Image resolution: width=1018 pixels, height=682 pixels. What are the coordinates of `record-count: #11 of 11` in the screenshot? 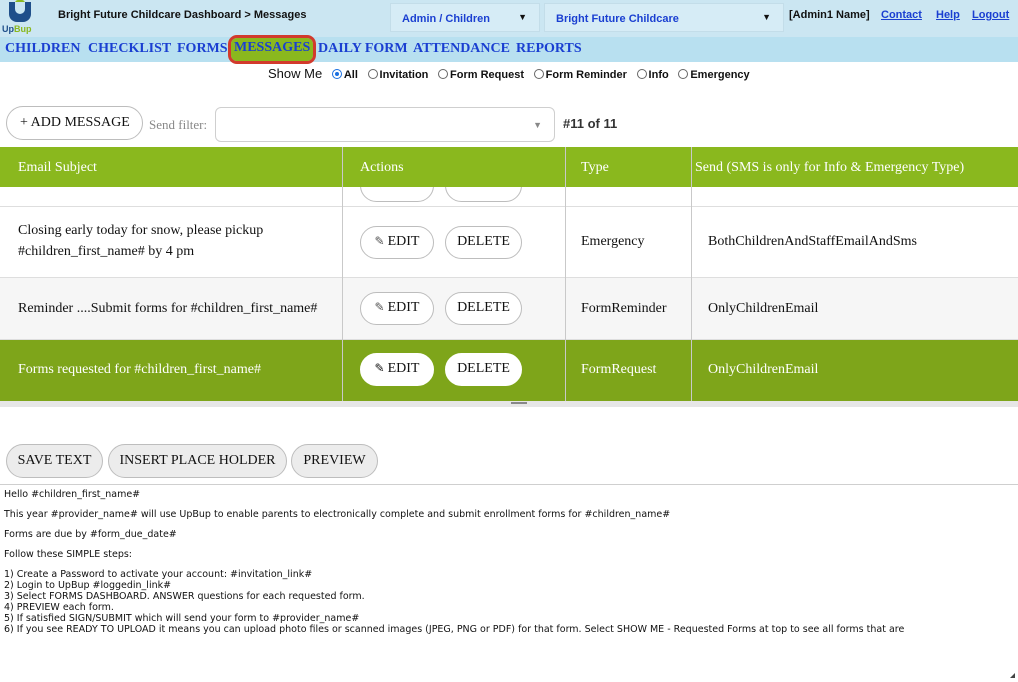 It's located at (590, 123).